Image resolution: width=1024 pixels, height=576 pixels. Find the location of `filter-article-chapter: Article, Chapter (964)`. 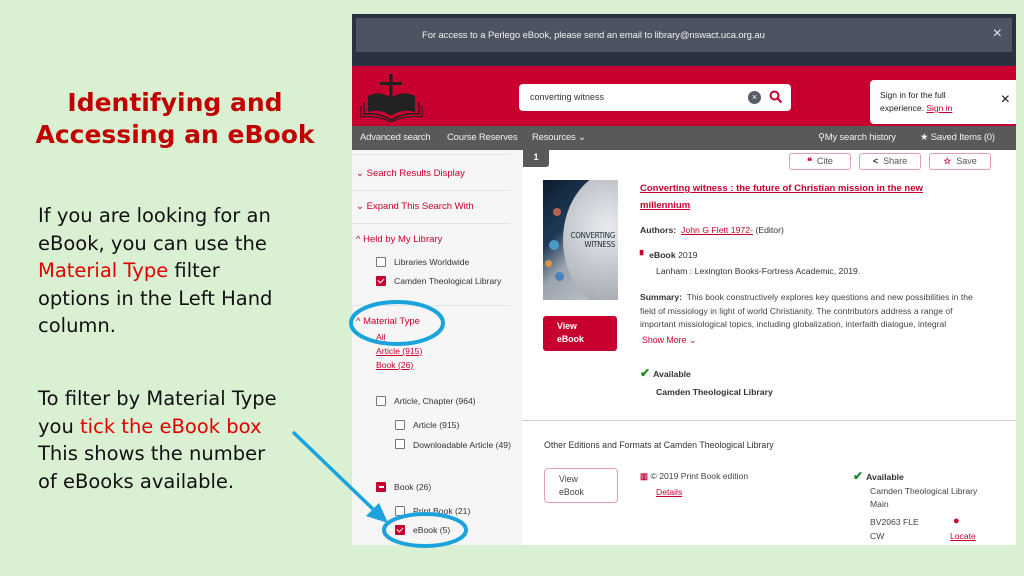

filter-article-chapter: Article, Chapter (964) is located at coordinates (426, 401).